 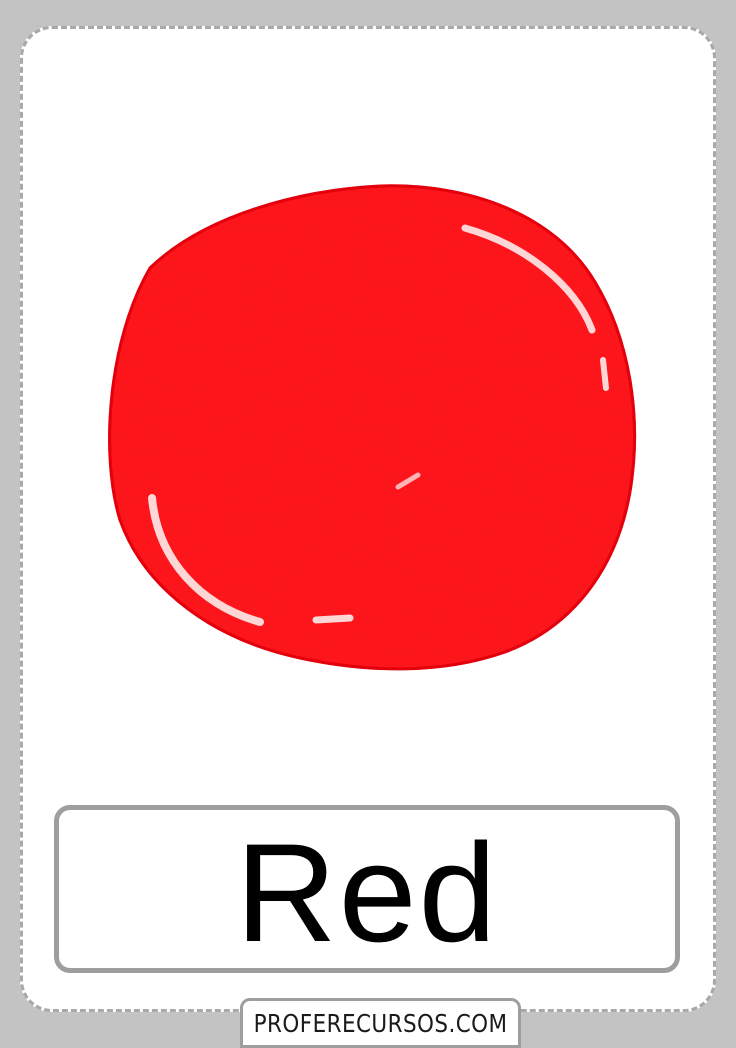 I want to click on footer-tab: PROFERECURSOS.COM, so click(x=380, y=1023).